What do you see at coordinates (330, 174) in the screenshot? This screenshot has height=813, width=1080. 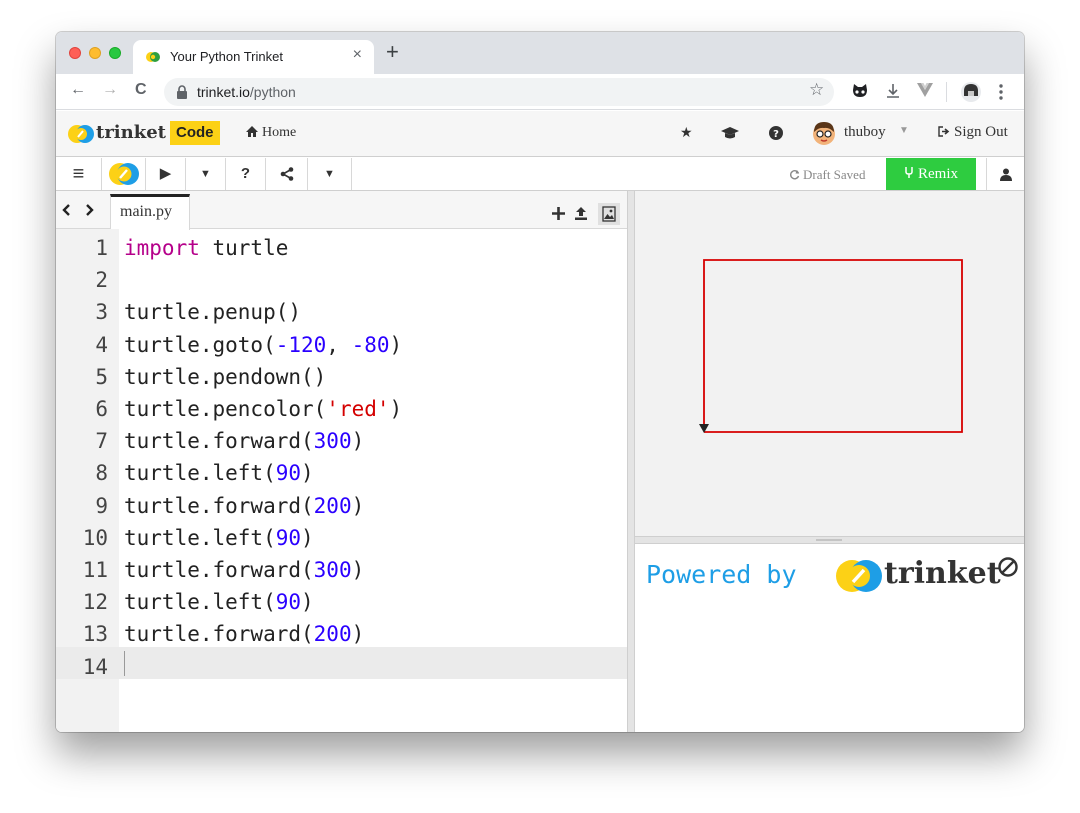 I see `share-options-caret-icon: ▼` at bounding box center [330, 174].